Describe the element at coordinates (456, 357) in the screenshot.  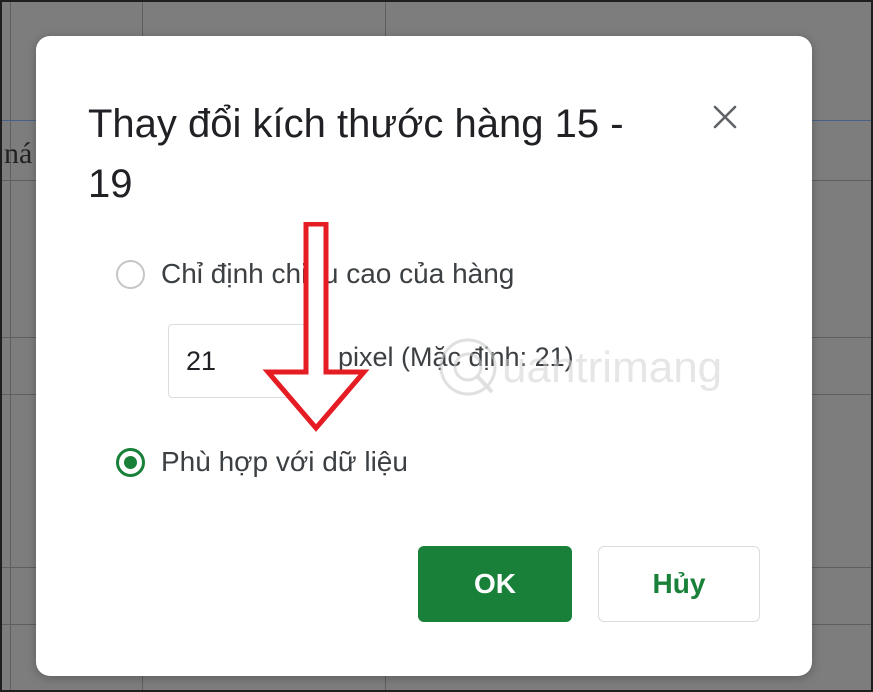
I see `pixel-hint: pixel (Mặc định: 21)` at that location.